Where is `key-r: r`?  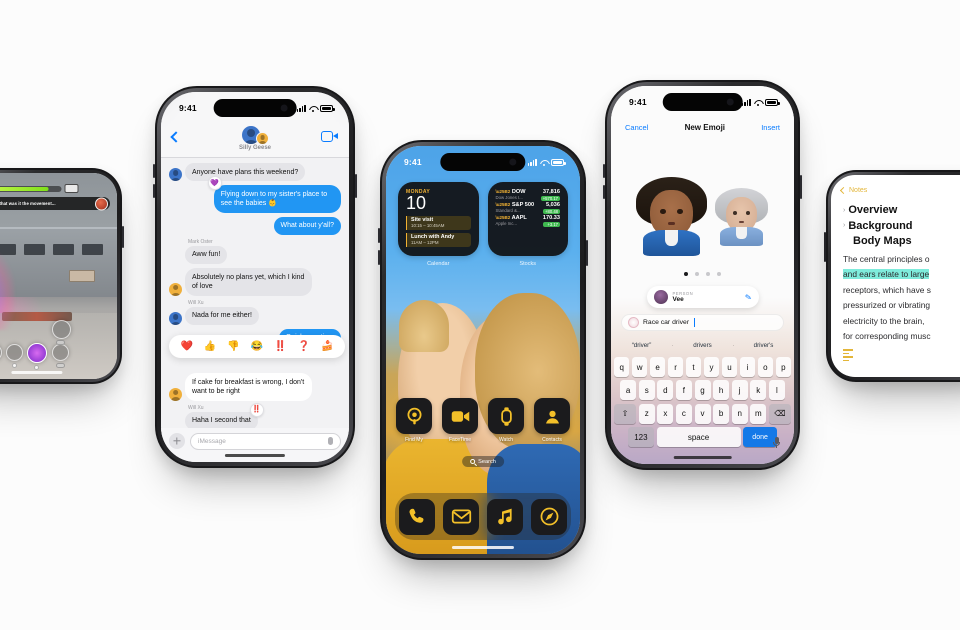
key-r: r is located at coordinates (675, 367).